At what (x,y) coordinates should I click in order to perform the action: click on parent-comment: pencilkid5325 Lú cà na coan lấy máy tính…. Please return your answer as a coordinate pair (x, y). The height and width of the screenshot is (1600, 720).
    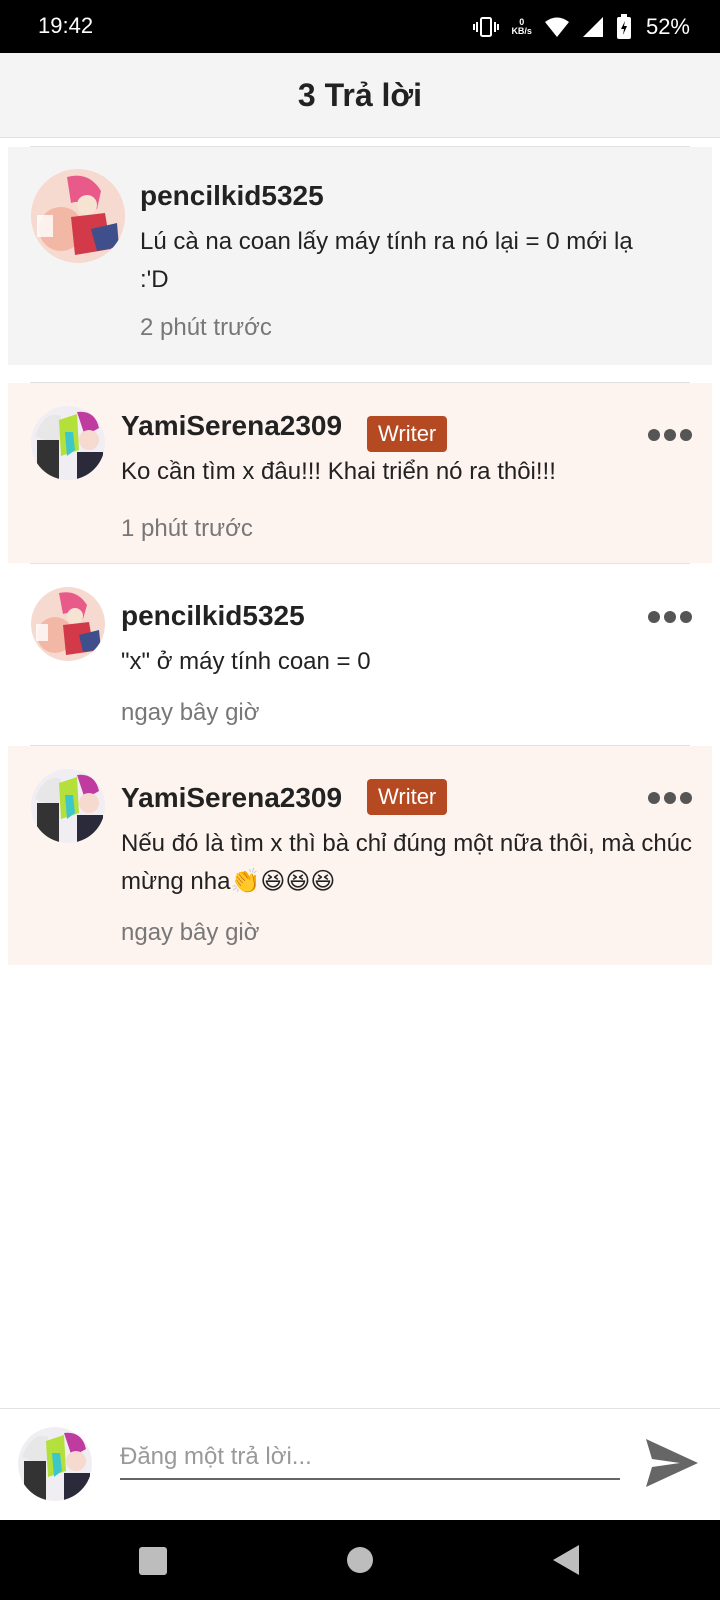
    Looking at the image, I should click on (360, 256).